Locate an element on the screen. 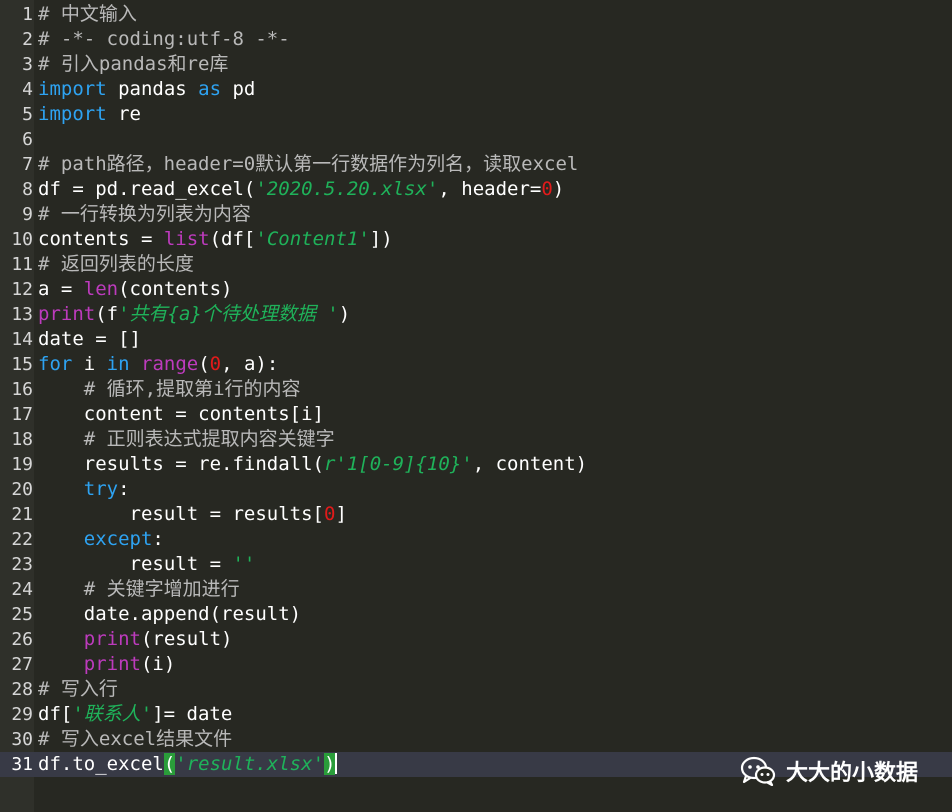  token-str: 'result.xlsx' is located at coordinates (250, 764).